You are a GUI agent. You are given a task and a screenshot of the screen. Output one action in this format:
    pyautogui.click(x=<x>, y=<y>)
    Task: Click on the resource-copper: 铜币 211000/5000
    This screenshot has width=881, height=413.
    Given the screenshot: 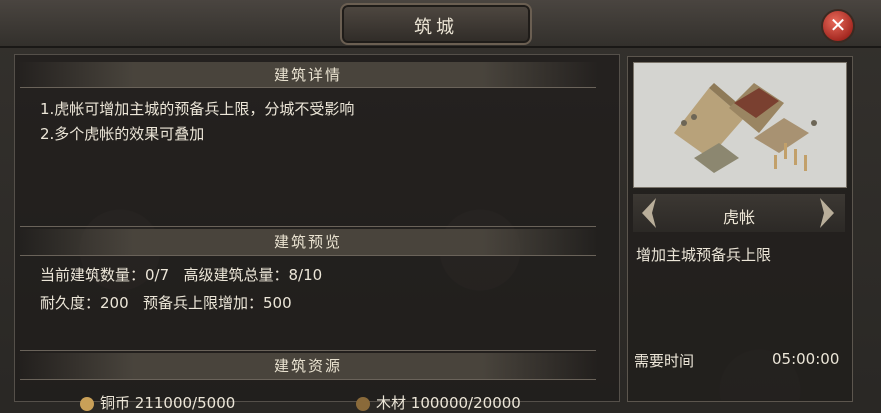 What is the action you would take?
    pyautogui.click(x=157, y=402)
    